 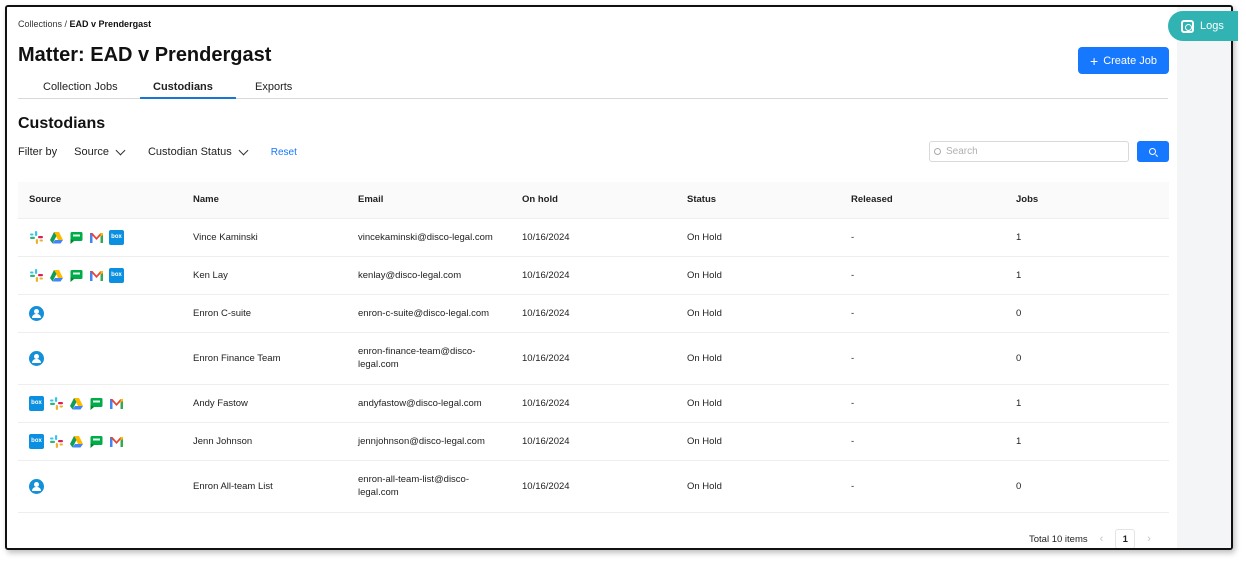 I want to click on custodian-email-text: enron-all-team-list@disco-legal.com, so click(x=414, y=486).